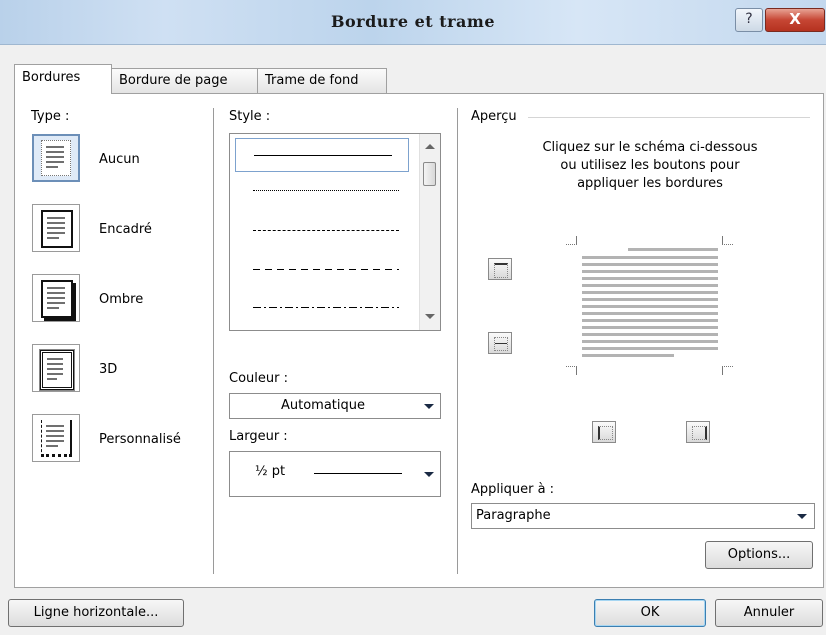 The width and height of the screenshot is (826, 635). I want to click on type-3d-label: 3D, so click(108, 369).